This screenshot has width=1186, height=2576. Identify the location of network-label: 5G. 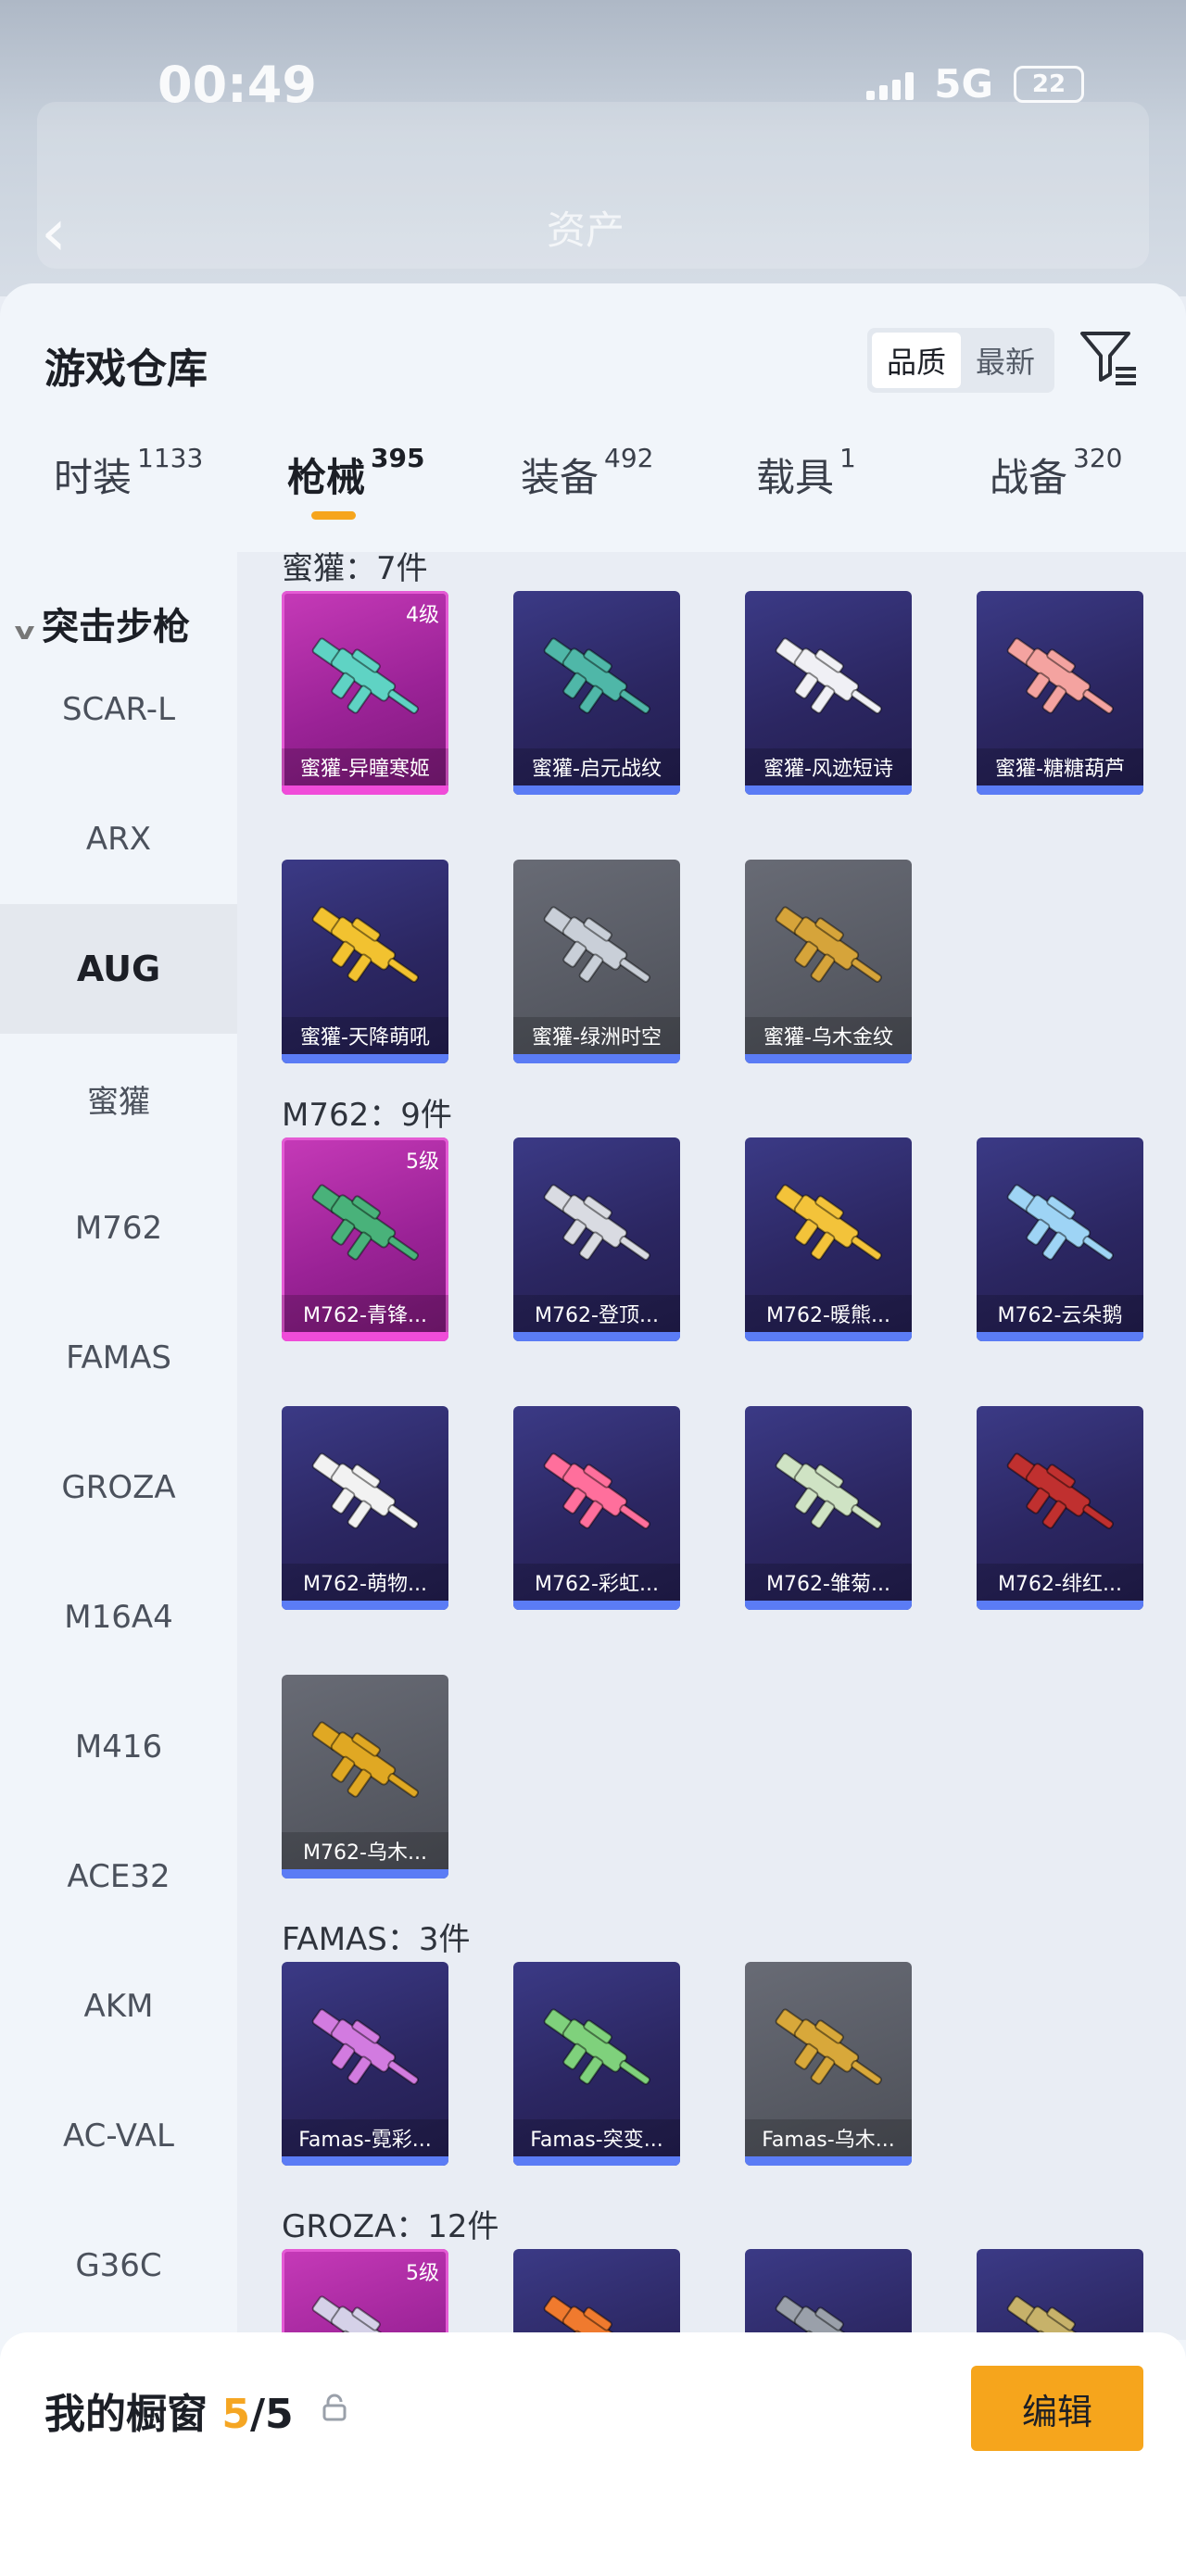
(963, 84).